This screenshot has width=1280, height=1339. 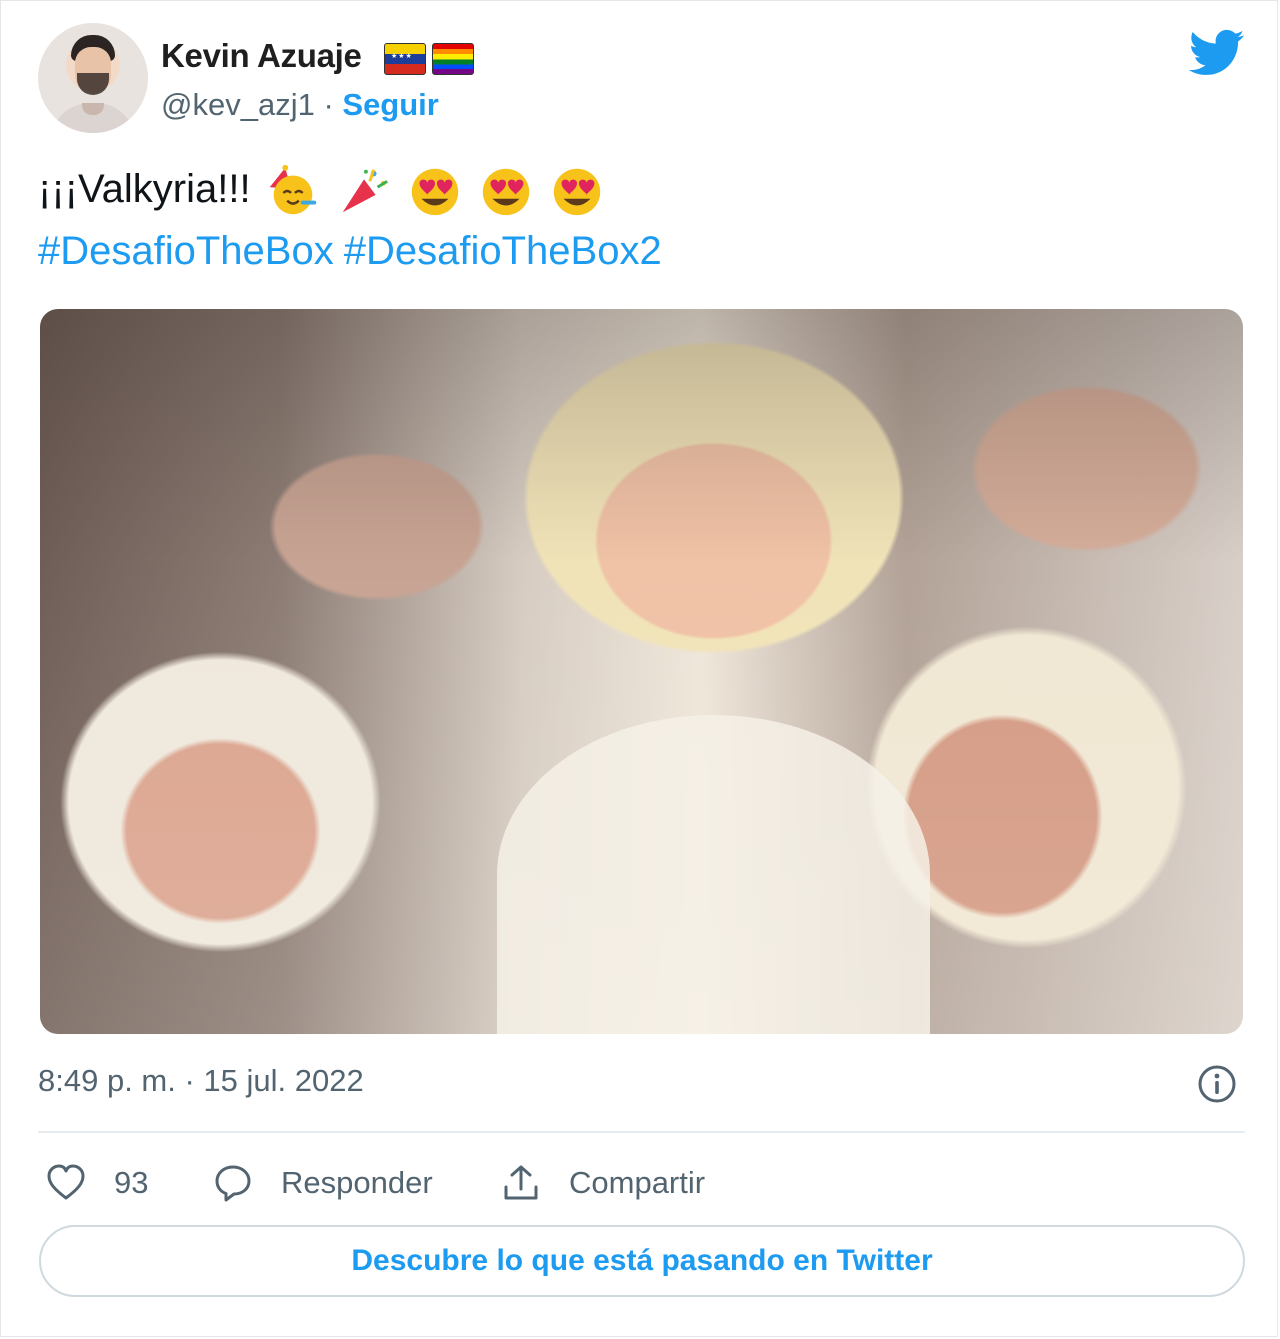 I want to click on hashtags: #DesafioTheBox #DesafioTheBox2, so click(x=355, y=251).